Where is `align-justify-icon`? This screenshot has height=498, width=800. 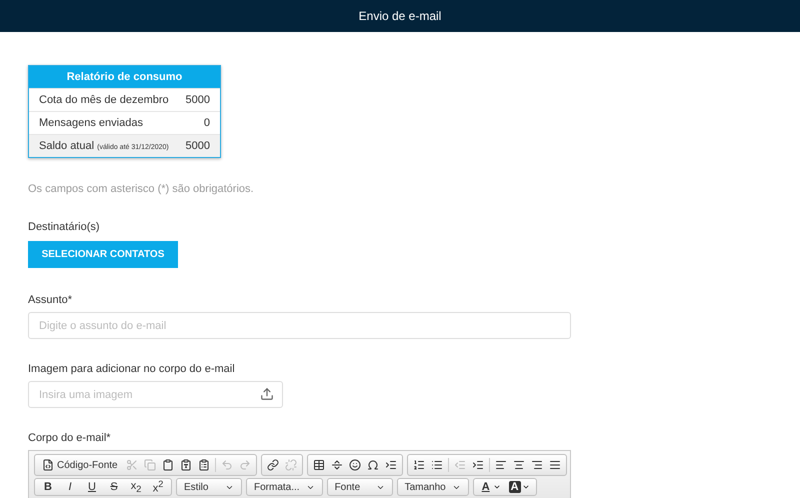
align-justify-icon is located at coordinates (554, 465).